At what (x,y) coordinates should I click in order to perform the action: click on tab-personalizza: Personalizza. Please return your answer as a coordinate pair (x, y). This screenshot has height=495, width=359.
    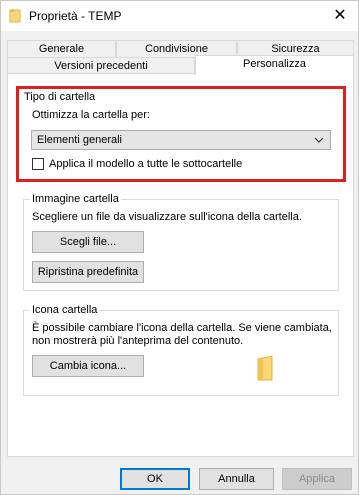
    Looking at the image, I should click on (274, 65).